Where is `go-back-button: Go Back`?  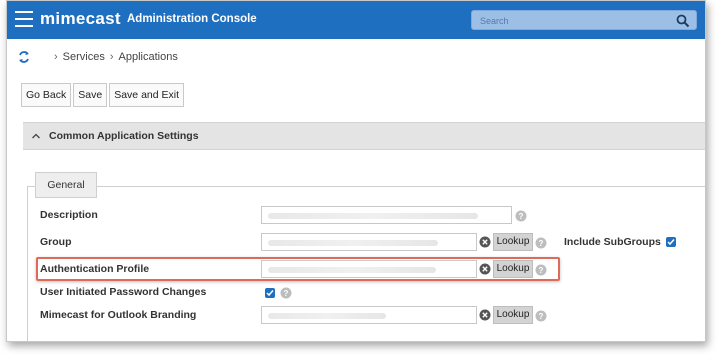 go-back-button: Go Back is located at coordinates (46, 95).